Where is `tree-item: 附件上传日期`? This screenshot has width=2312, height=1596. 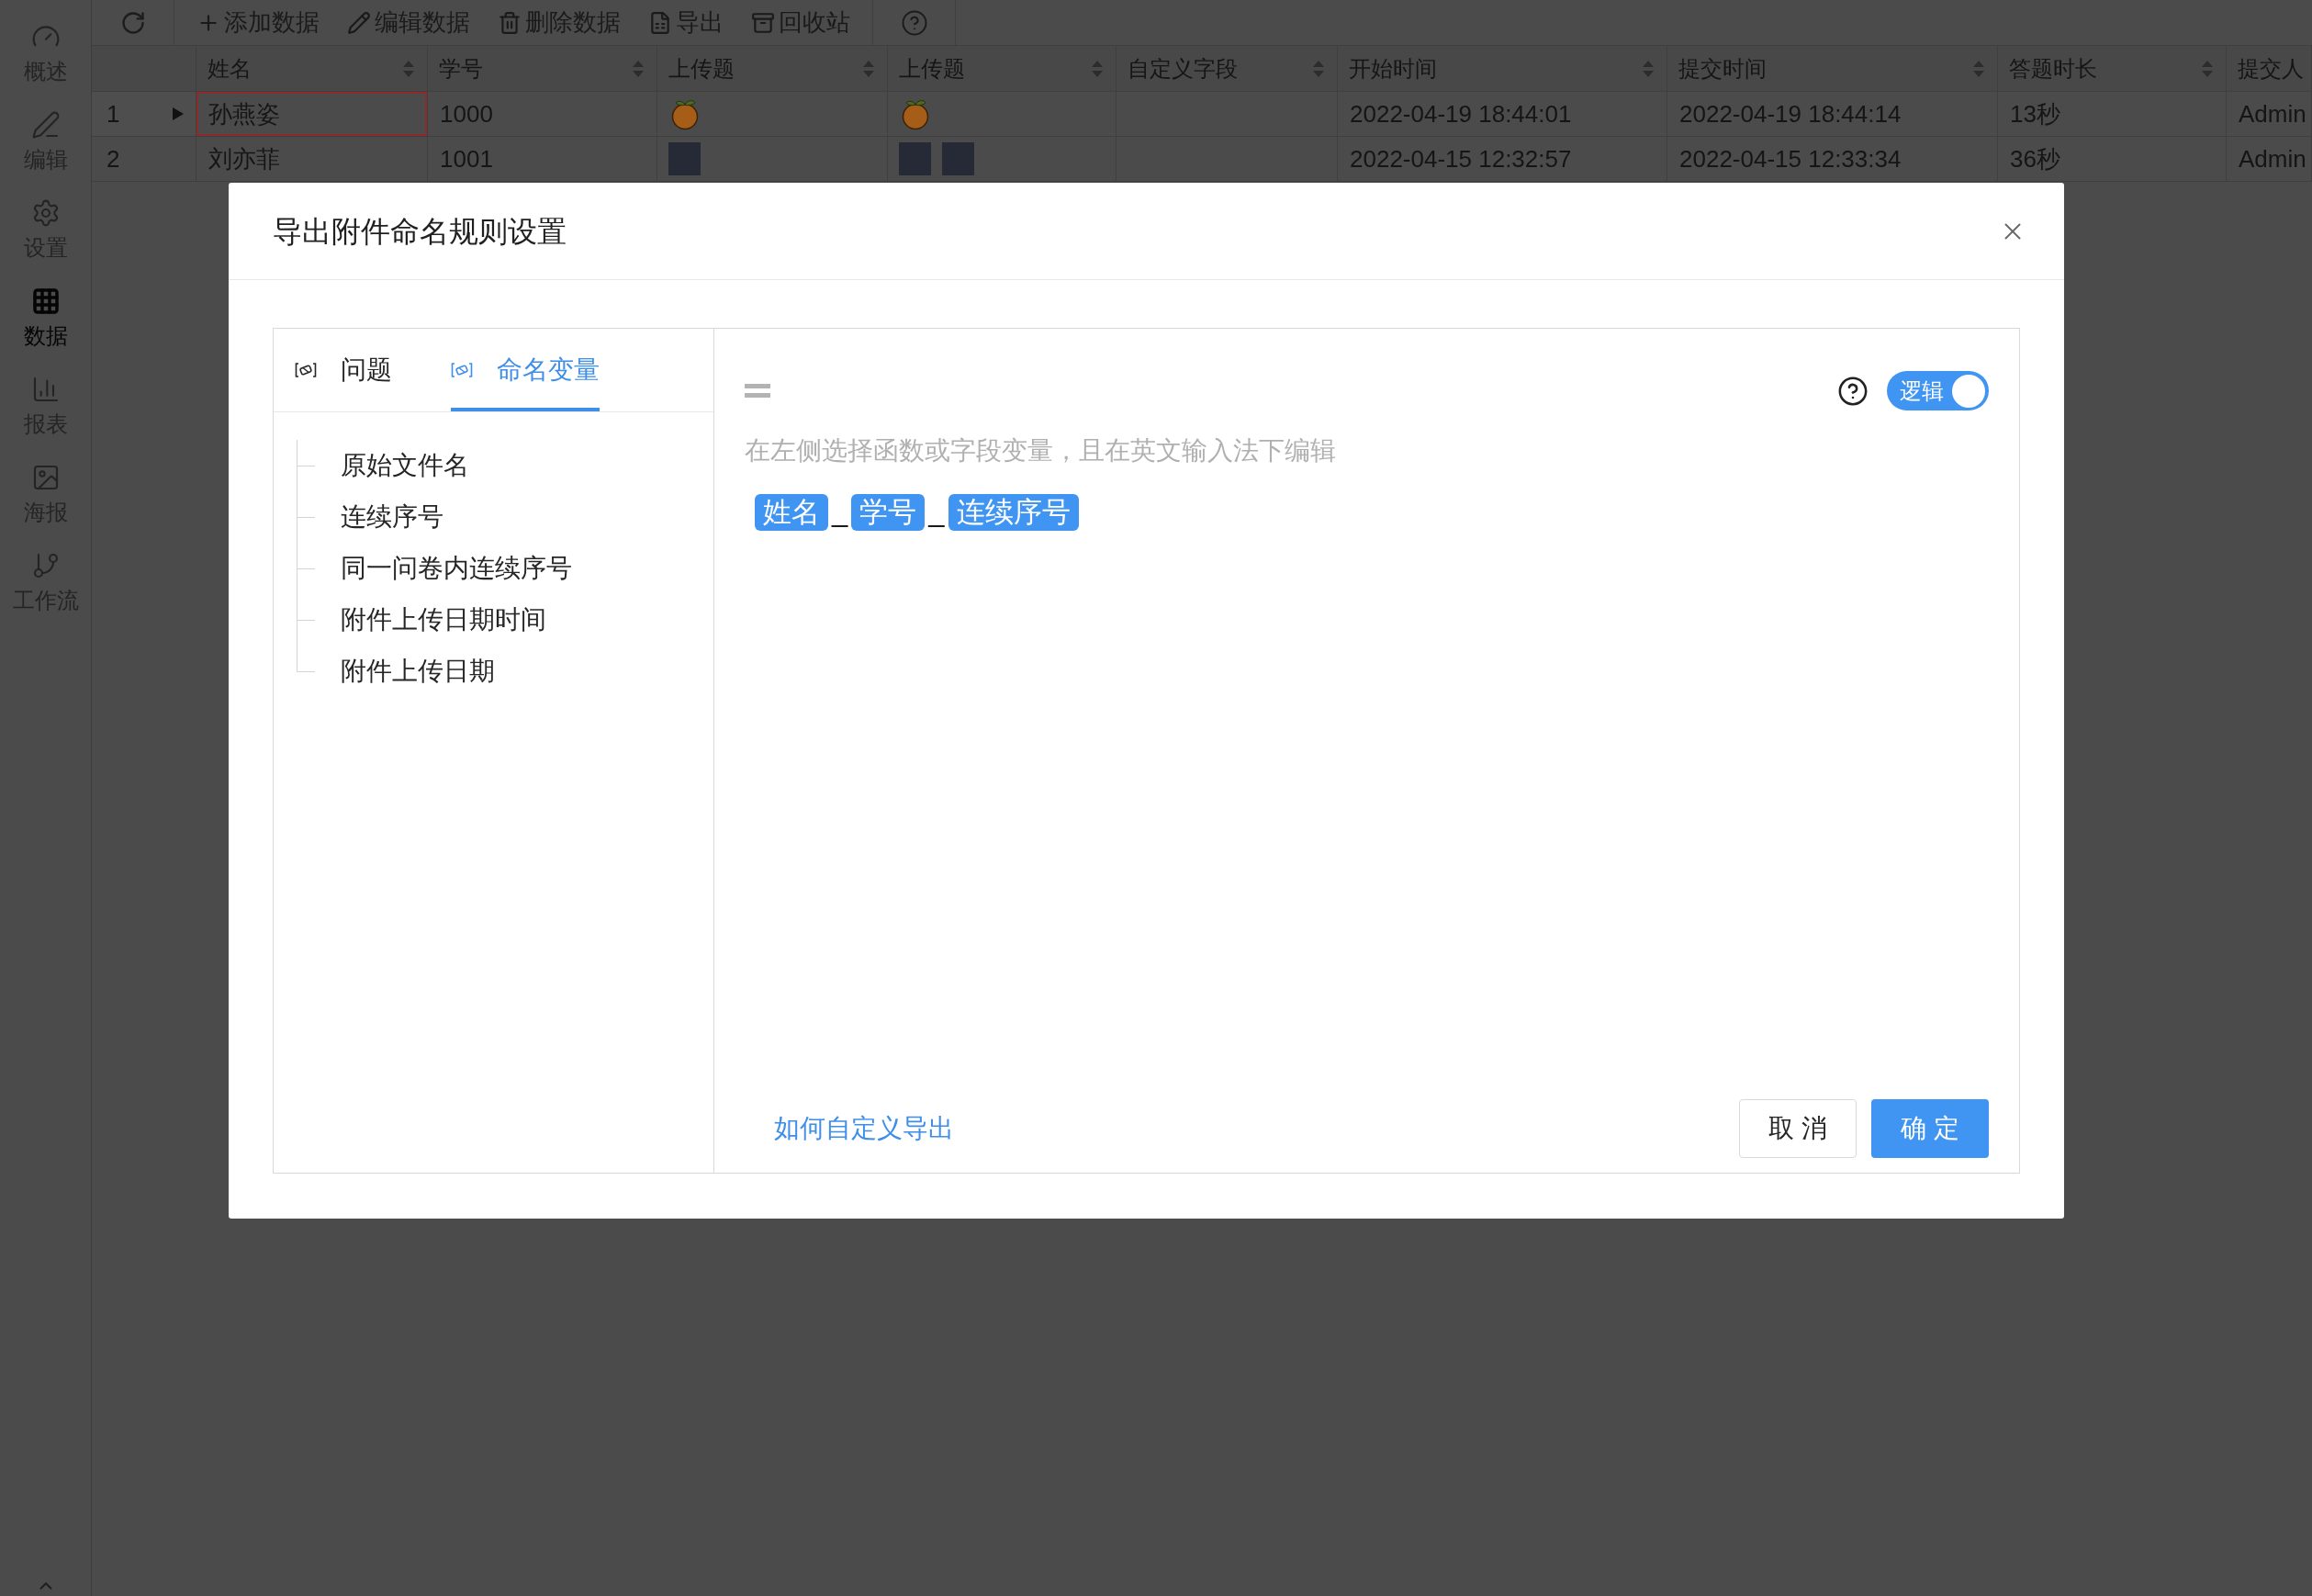
tree-item: 附件上传日期 is located at coordinates (418, 671).